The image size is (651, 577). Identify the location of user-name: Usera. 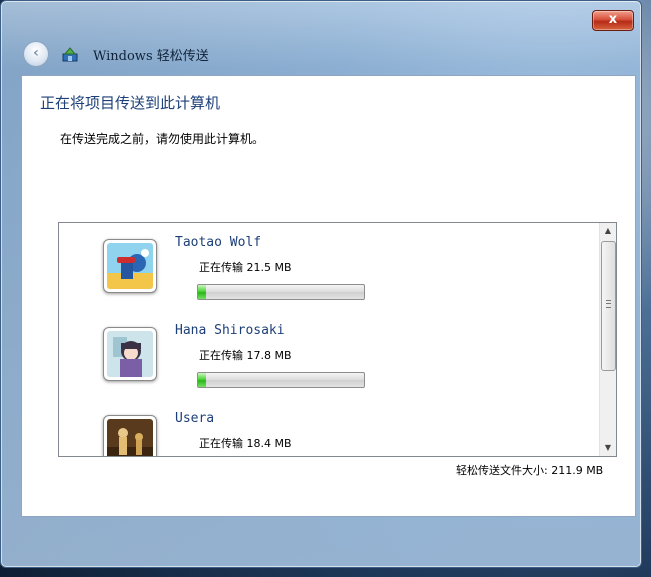
(195, 418).